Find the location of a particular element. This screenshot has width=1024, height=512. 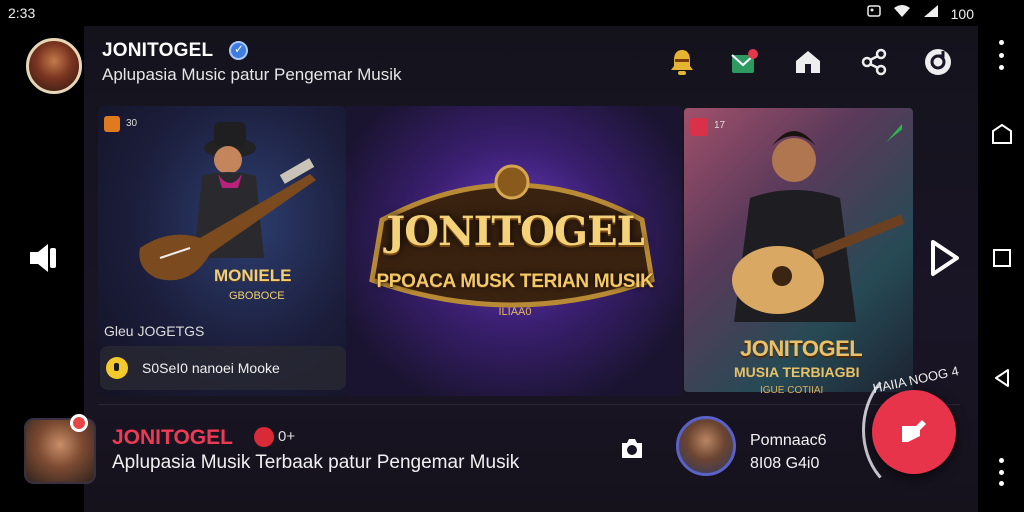

mail-icon is located at coordinates (744, 62).